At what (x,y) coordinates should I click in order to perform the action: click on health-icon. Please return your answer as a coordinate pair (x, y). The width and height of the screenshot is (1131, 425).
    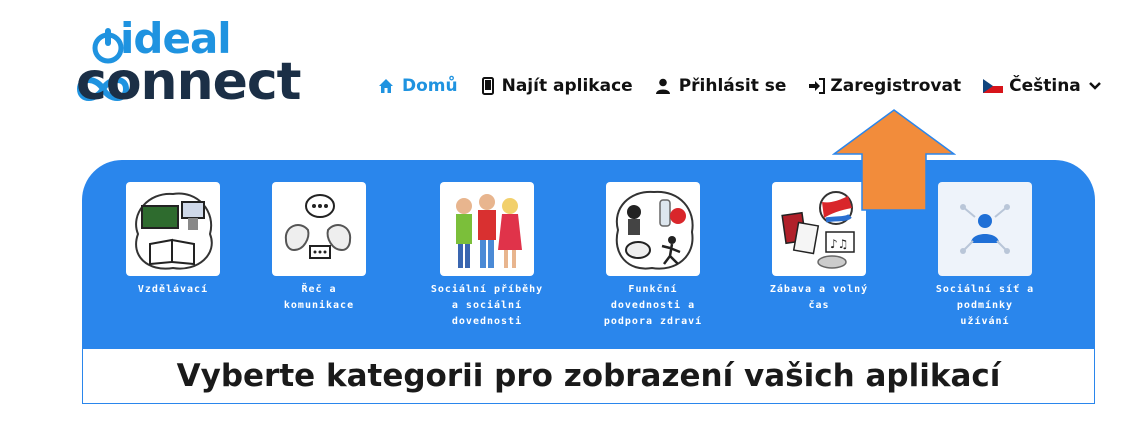
    Looking at the image, I should click on (653, 229).